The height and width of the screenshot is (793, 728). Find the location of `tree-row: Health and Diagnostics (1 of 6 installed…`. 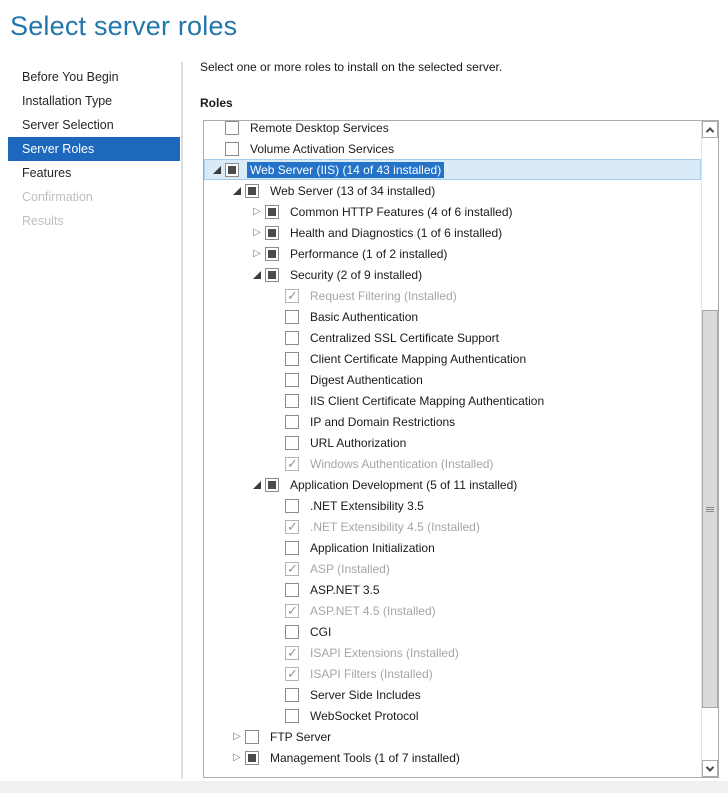

tree-row: Health and Diagnostics (1 of 6 installed… is located at coordinates (452, 232).